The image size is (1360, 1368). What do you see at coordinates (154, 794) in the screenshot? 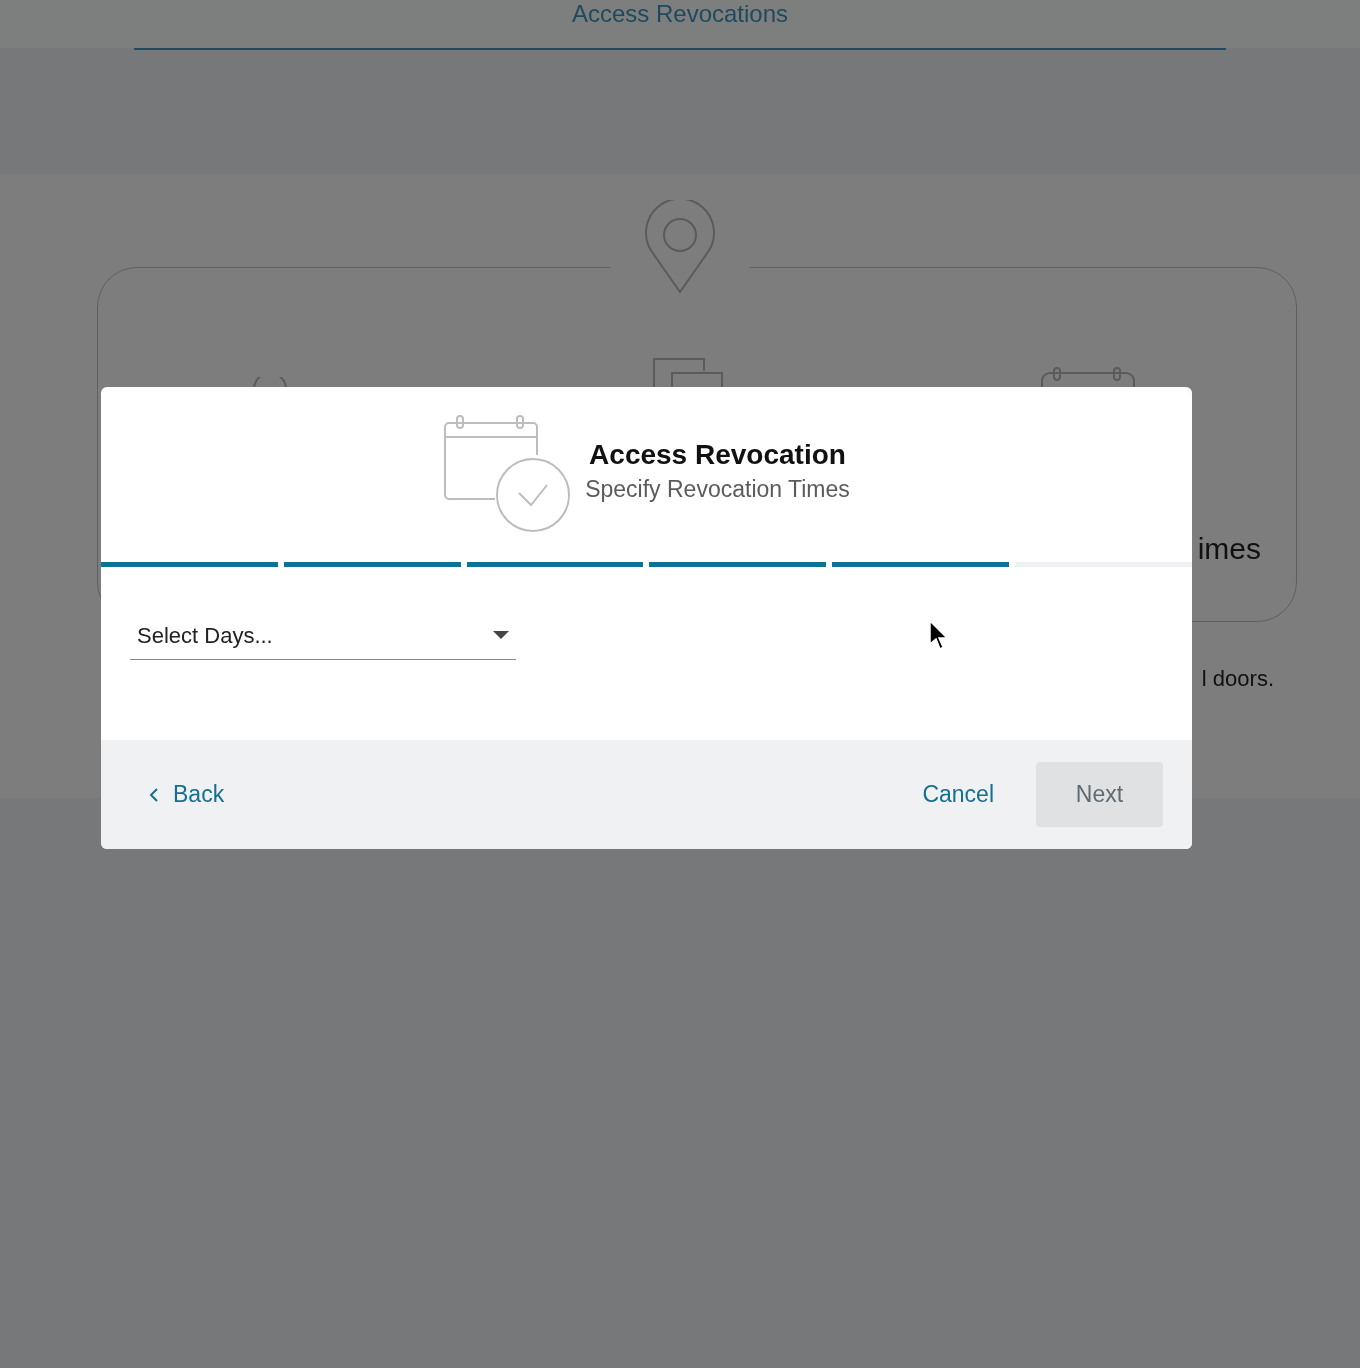
I see `chevron-left-icon` at bounding box center [154, 794].